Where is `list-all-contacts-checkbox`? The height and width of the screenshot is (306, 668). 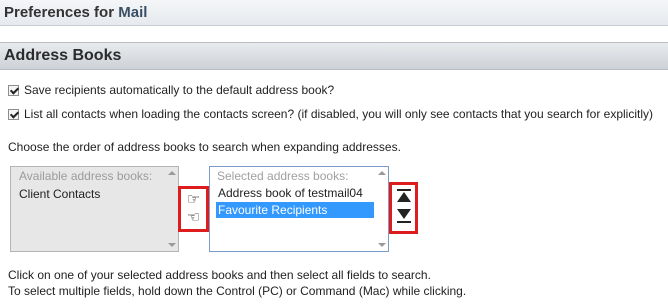
list-all-contacts-checkbox is located at coordinates (13, 114).